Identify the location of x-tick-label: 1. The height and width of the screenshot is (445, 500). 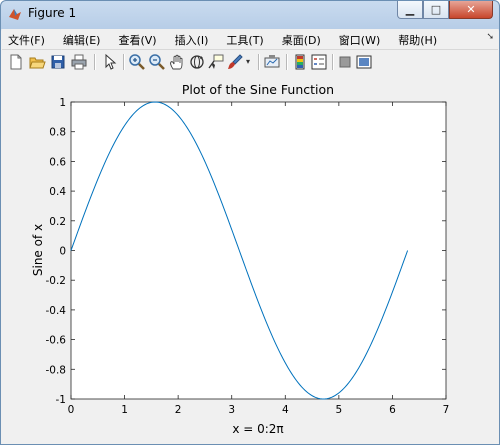
(124, 410).